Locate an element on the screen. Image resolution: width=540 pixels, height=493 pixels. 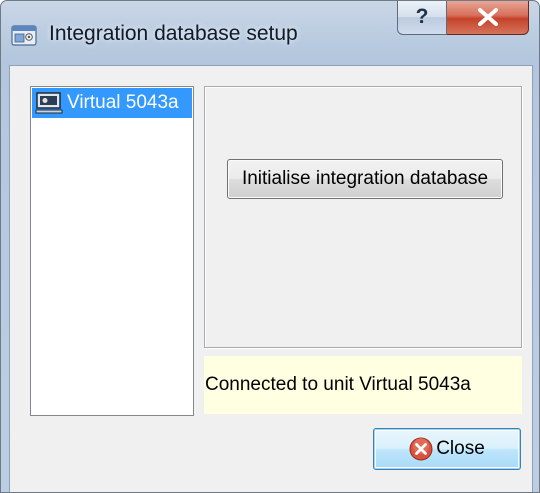
close-button: Close is located at coordinates (447, 449).